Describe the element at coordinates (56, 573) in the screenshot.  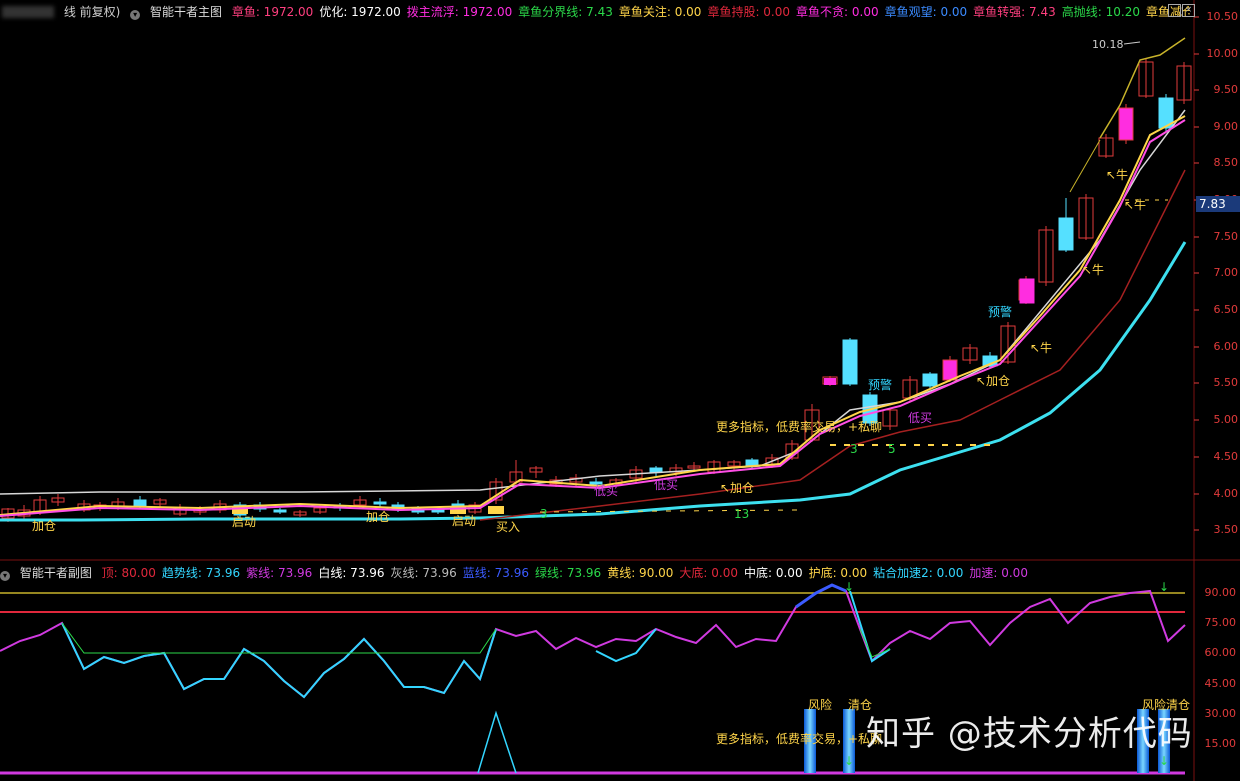
I see `sub-indicator-title: 智能干者副图` at that location.